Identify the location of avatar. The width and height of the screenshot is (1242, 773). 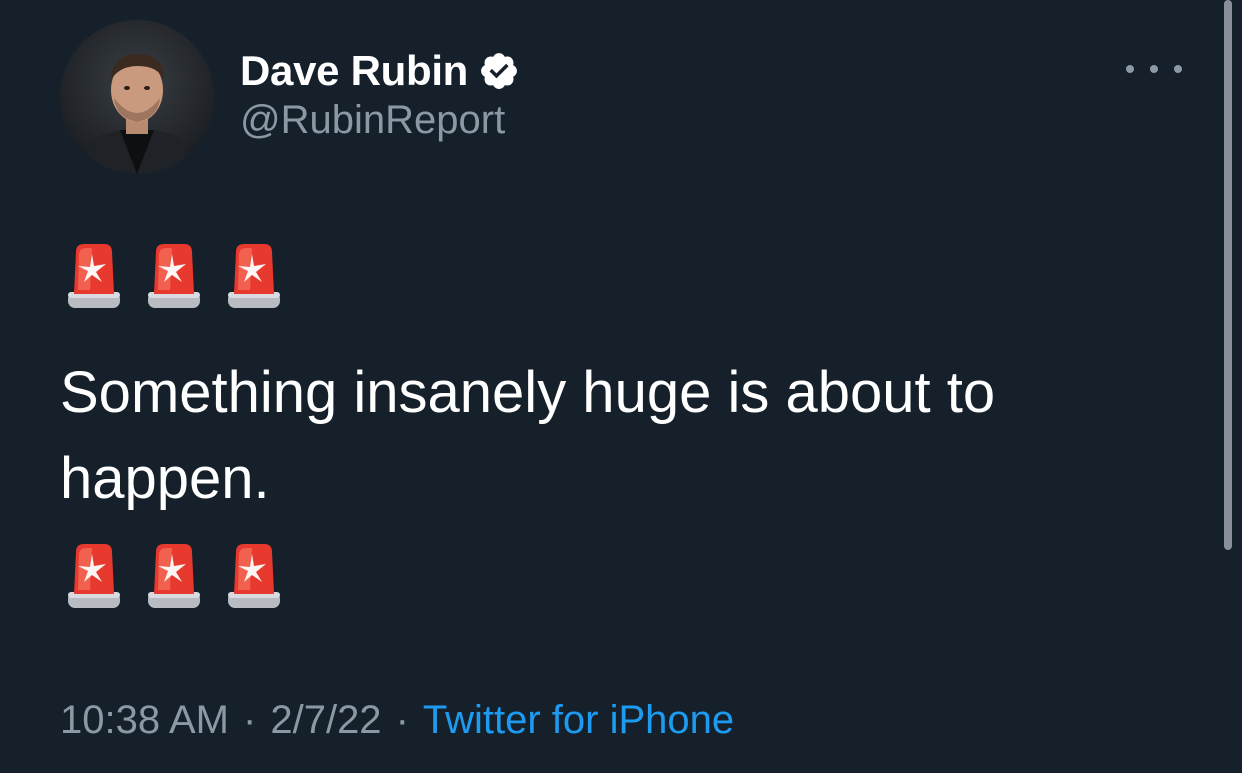
(137, 97).